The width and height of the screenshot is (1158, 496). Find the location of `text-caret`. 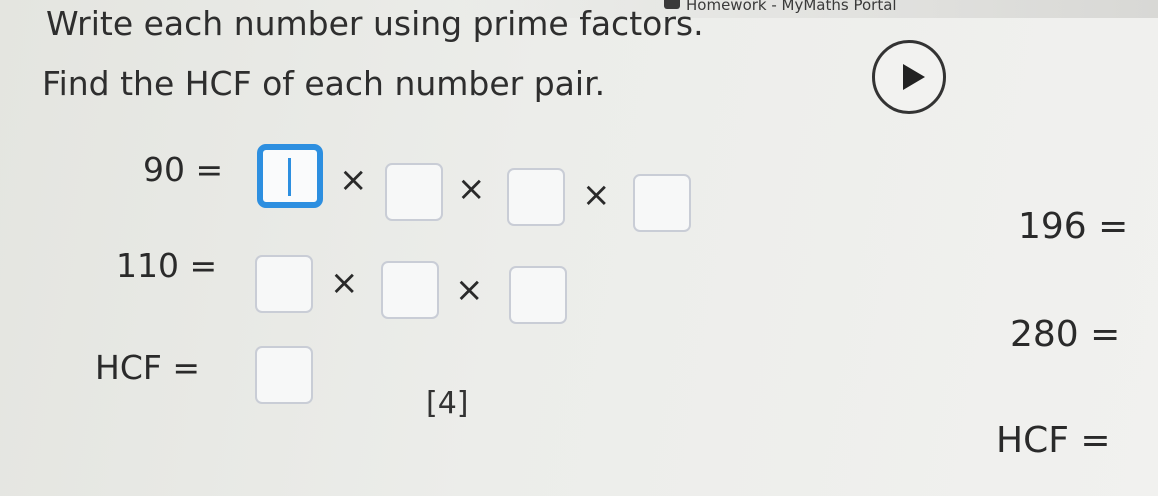

text-caret is located at coordinates (289, 177).